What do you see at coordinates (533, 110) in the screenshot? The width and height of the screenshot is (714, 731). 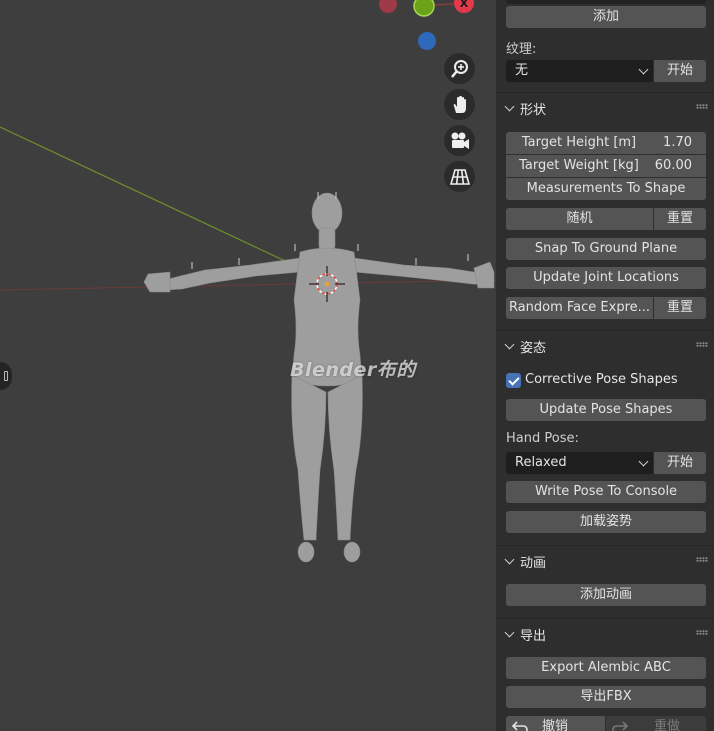 I see `section-shape-title: 形状` at bounding box center [533, 110].